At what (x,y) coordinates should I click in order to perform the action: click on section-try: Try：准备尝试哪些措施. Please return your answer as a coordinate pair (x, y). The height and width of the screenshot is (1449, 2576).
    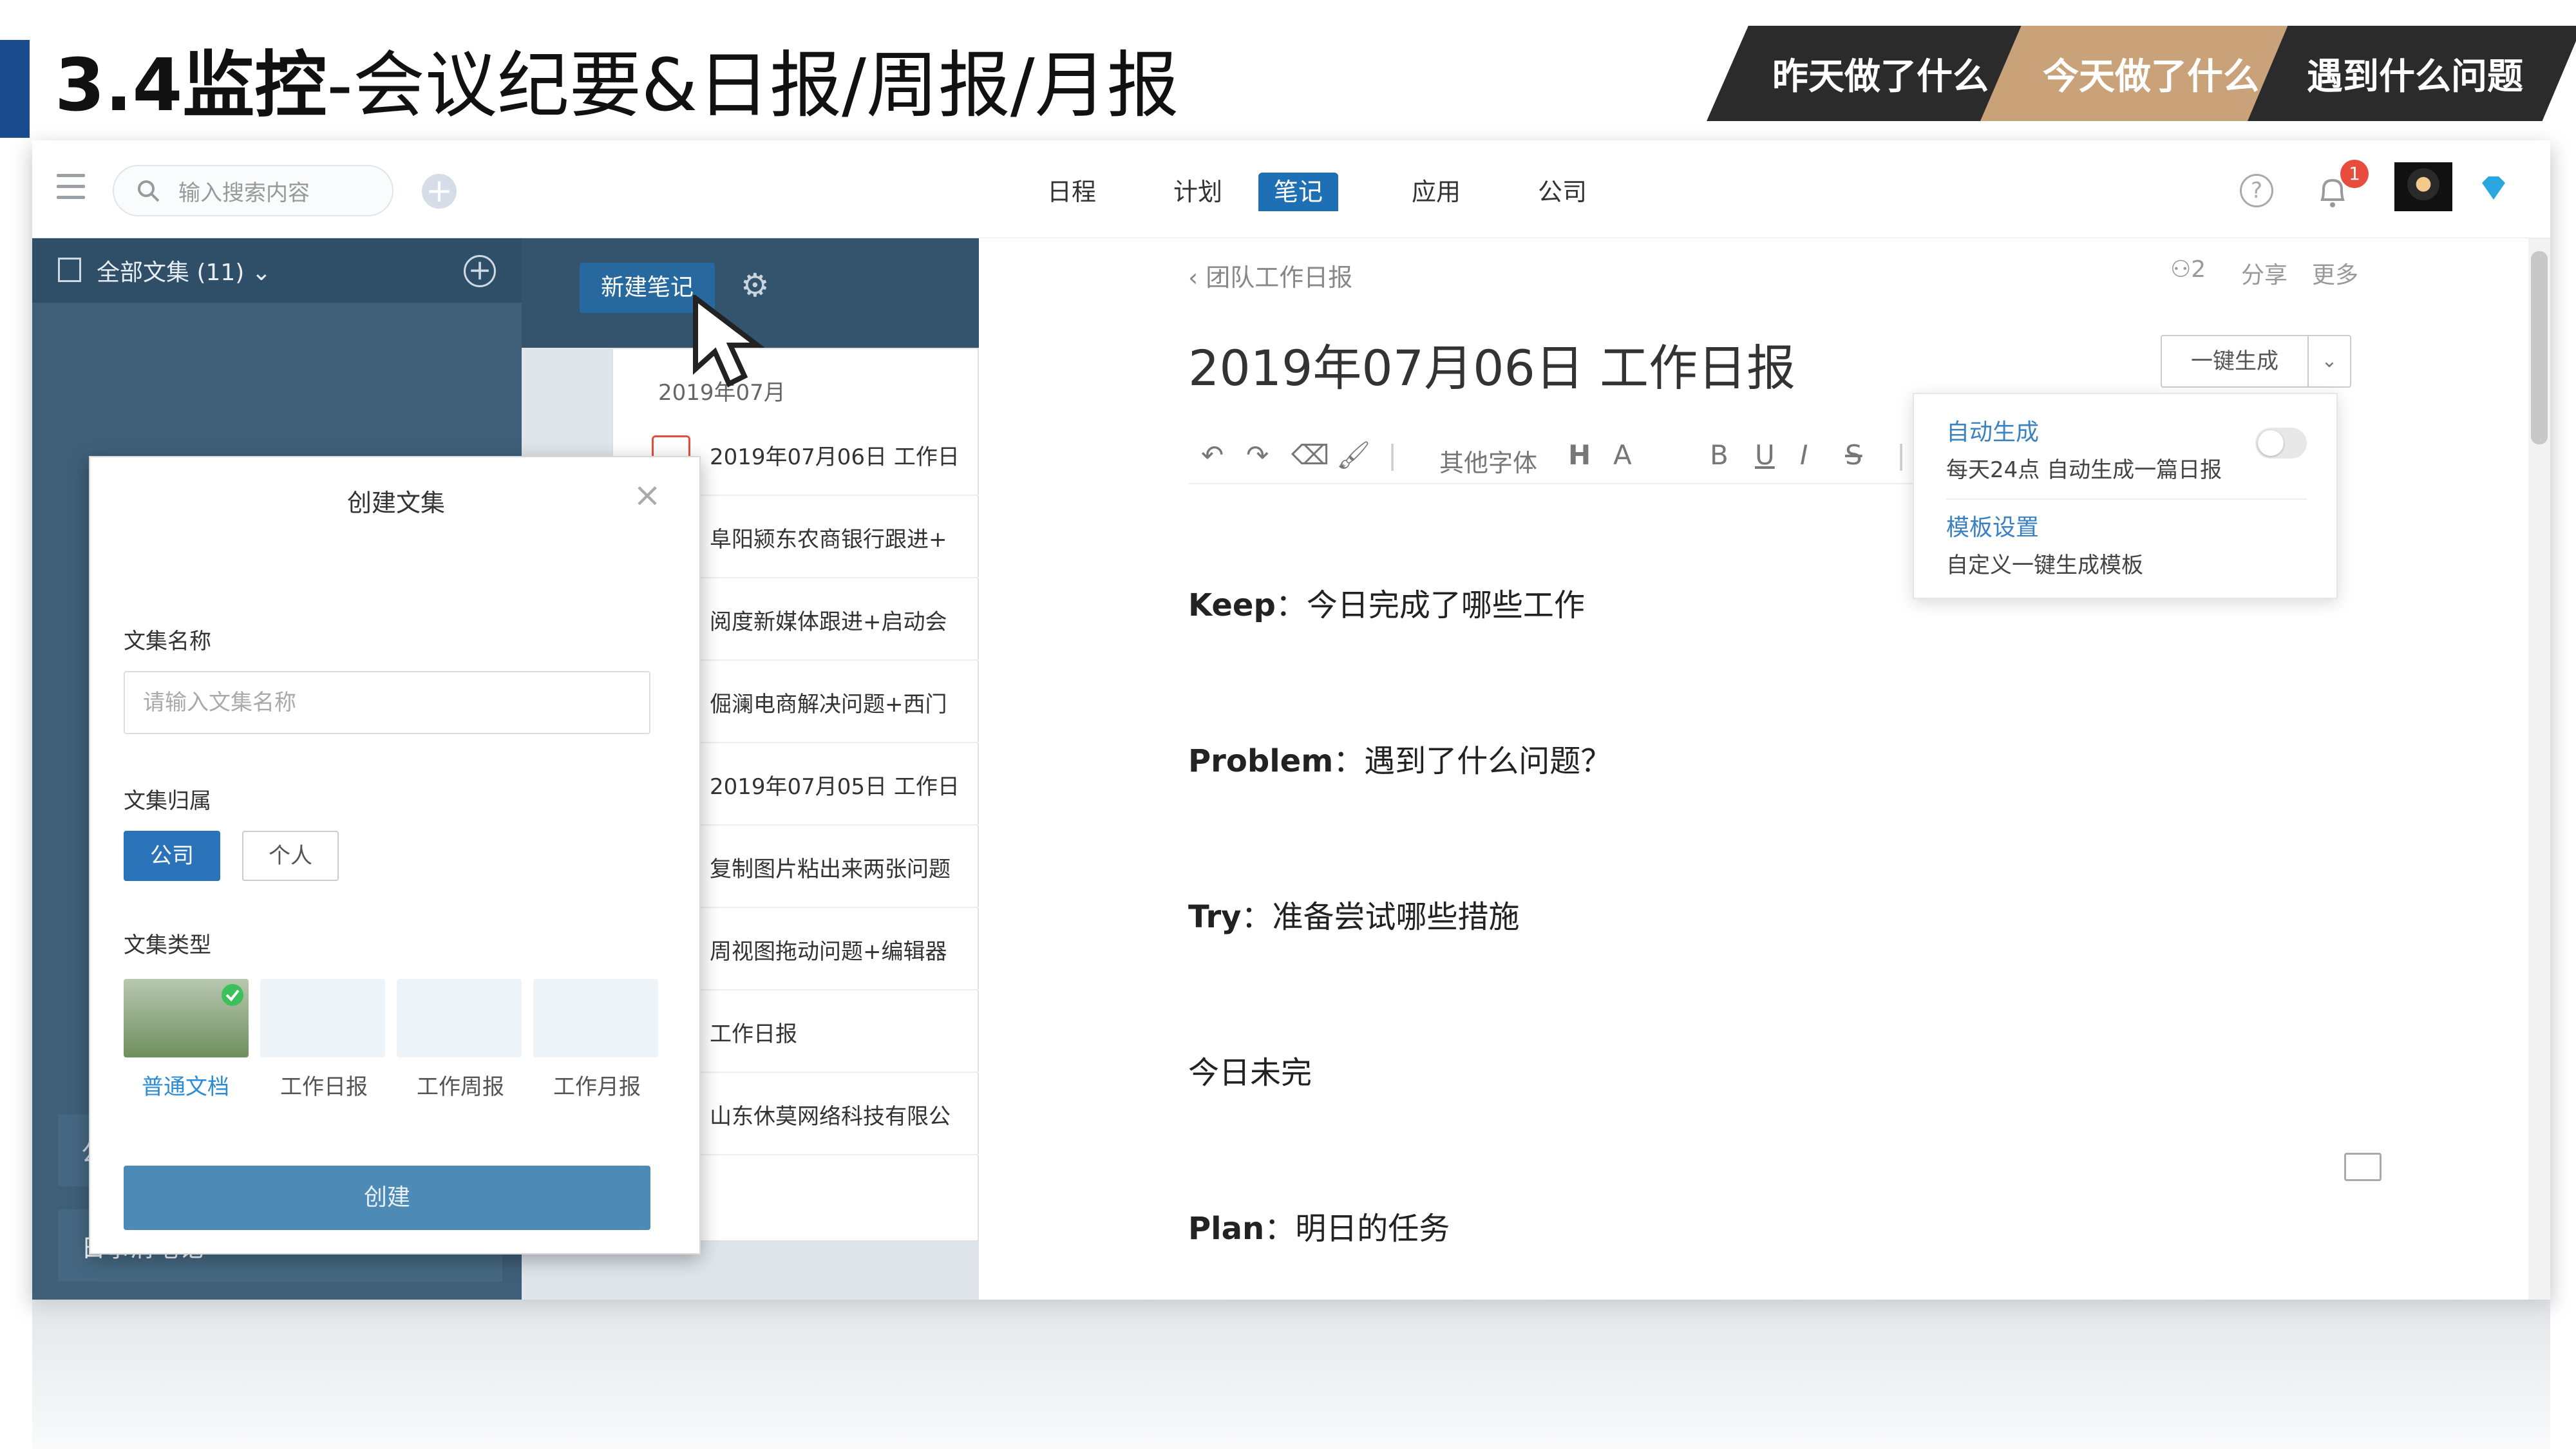
    Looking at the image, I should click on (1353, 913).